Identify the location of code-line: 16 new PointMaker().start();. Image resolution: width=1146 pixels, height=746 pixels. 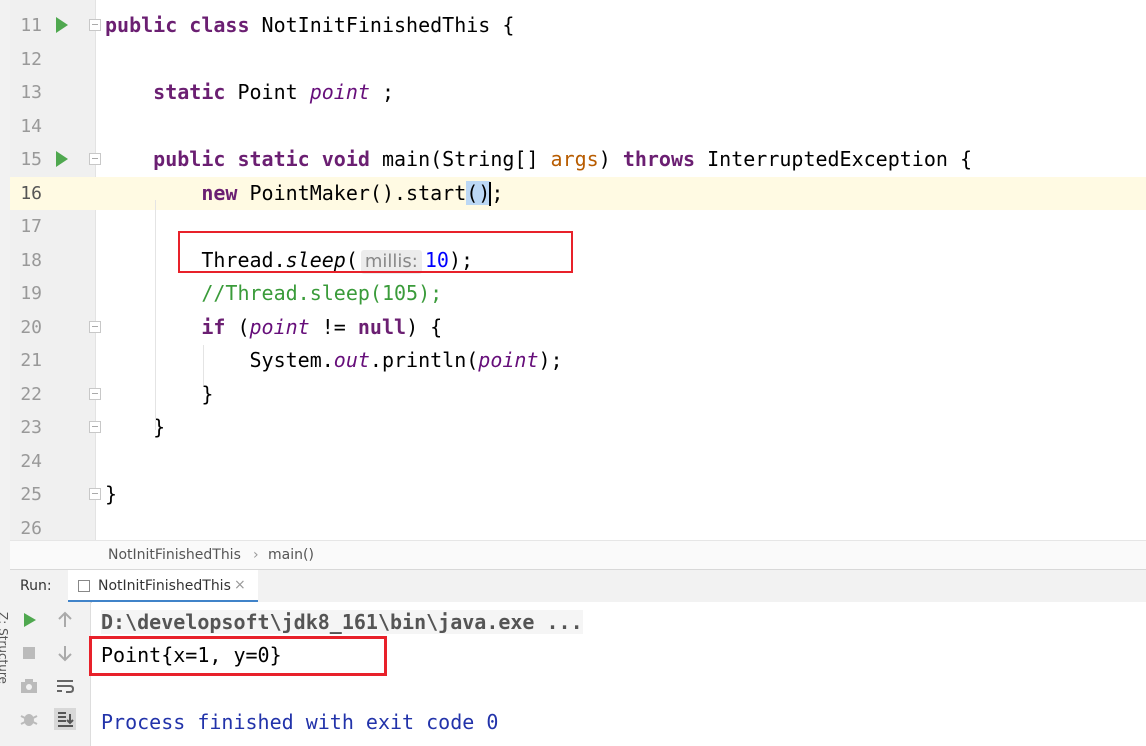
(578, 193).